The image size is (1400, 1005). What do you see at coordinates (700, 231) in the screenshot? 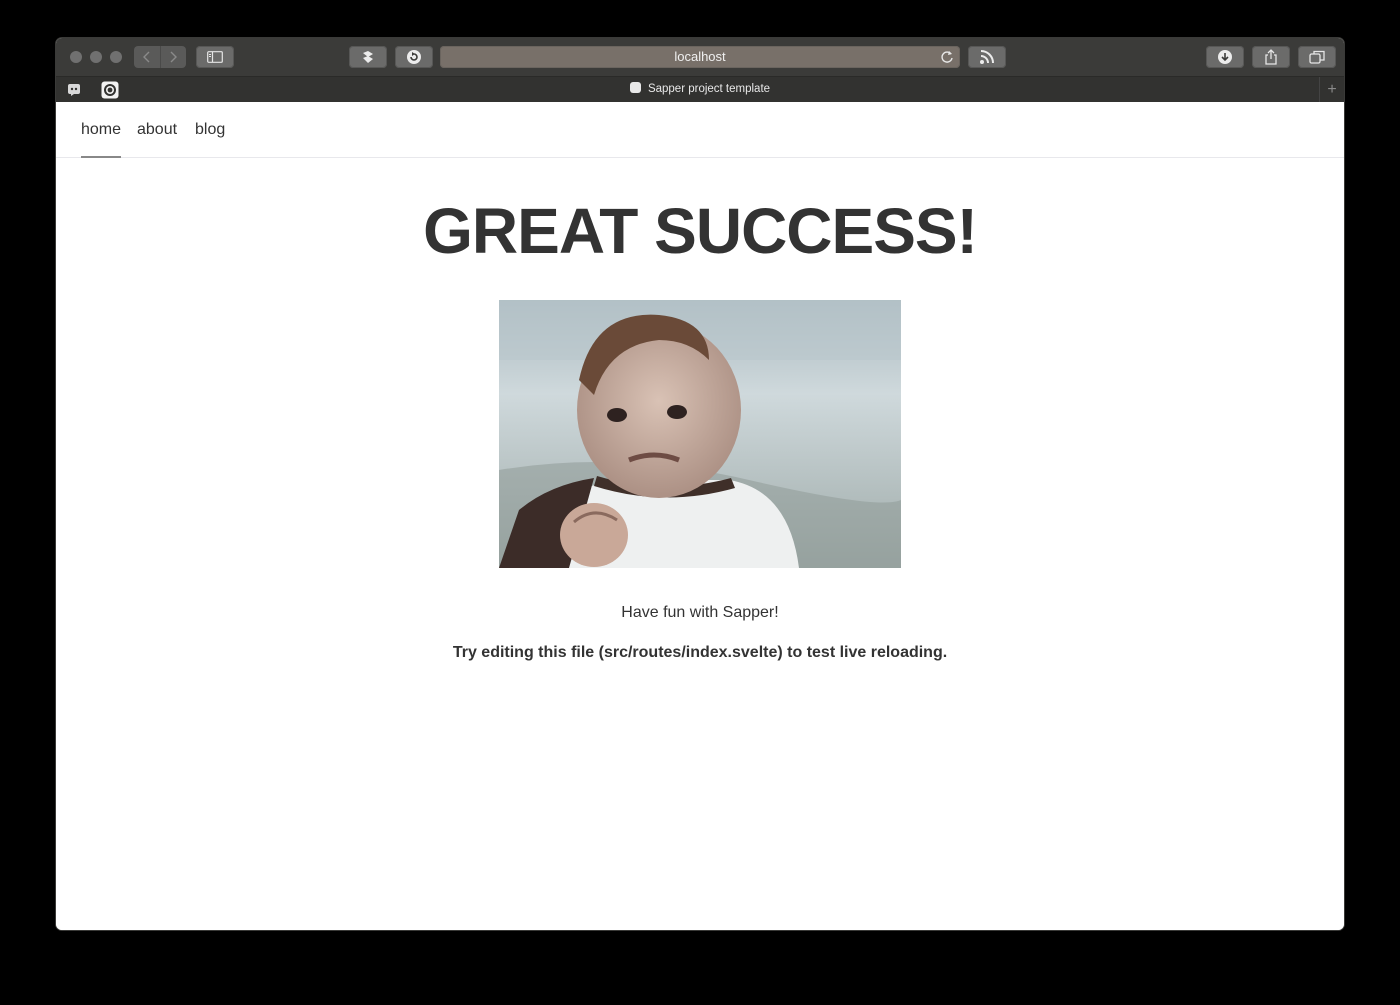
I see `page-heading: GREAT SUCCESS!` at bounding box center [700, 231].